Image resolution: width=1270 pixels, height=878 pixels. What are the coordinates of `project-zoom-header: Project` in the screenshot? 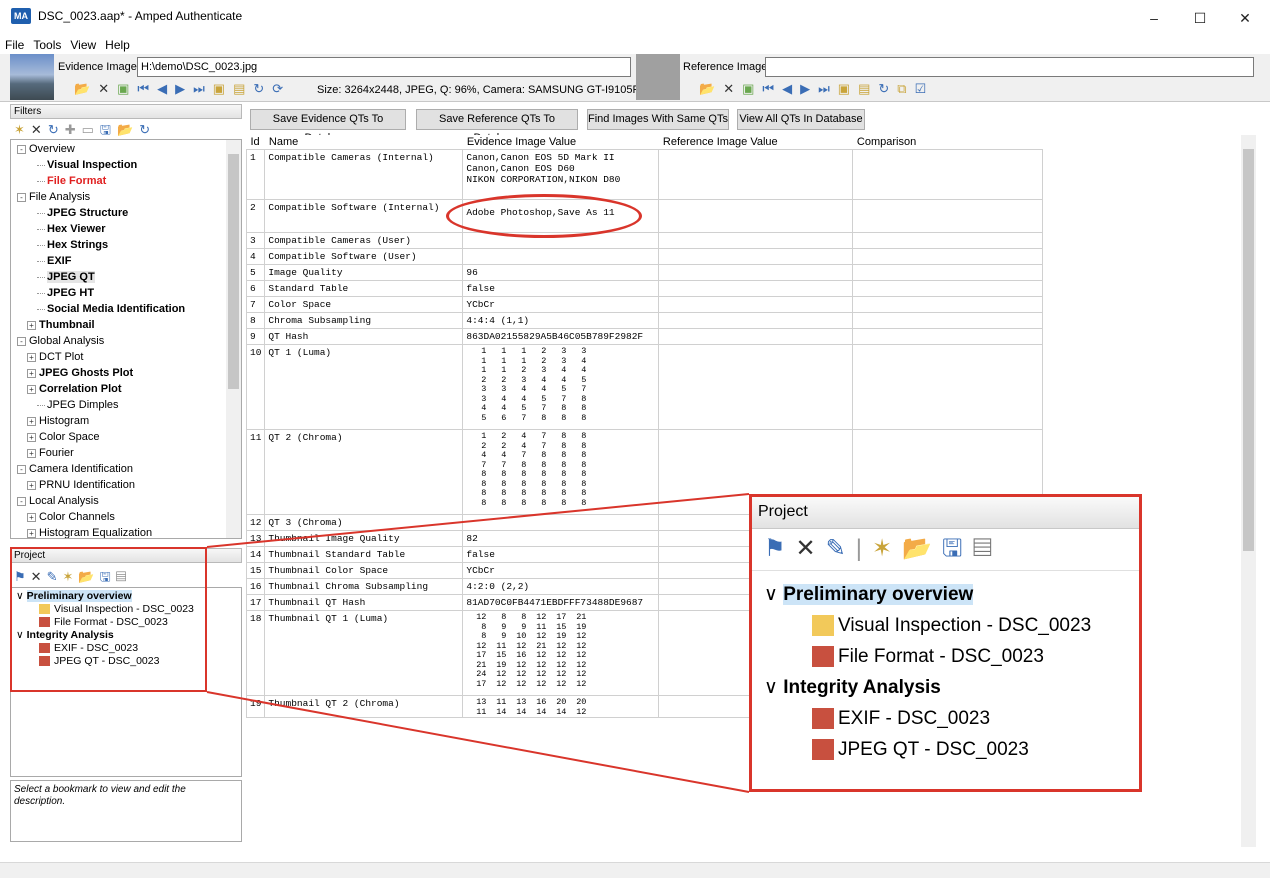 It's located at (945, 513).